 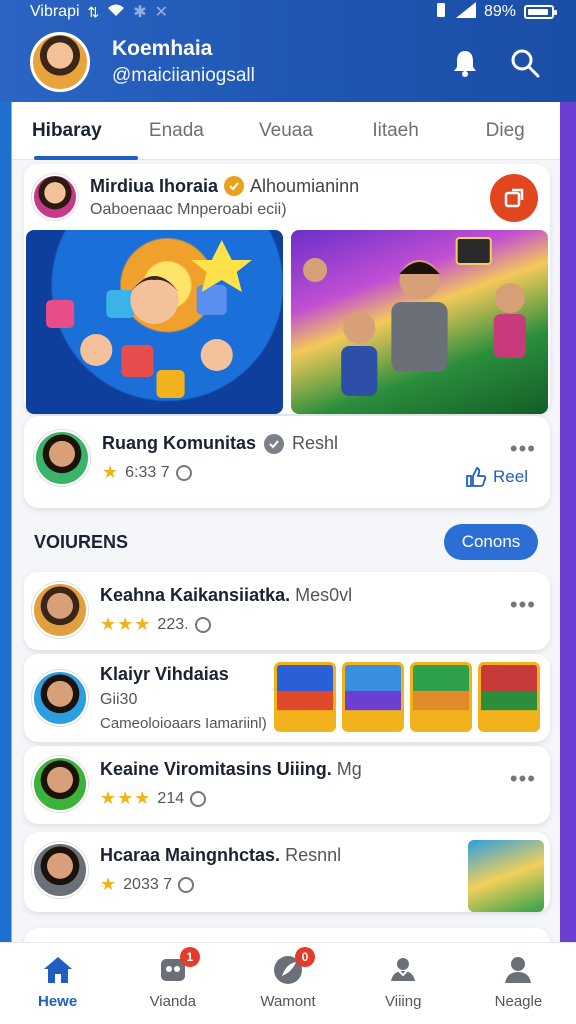 What do you see at coordinates (177, 131) in the screenshot?
I see `tab-enada: Enada` at bounding box center [177, 131].